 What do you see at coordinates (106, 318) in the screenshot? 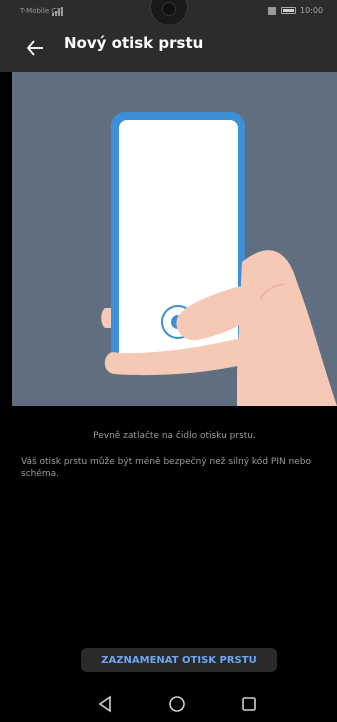
I see `left-finger` at bounding box center [106, 318].